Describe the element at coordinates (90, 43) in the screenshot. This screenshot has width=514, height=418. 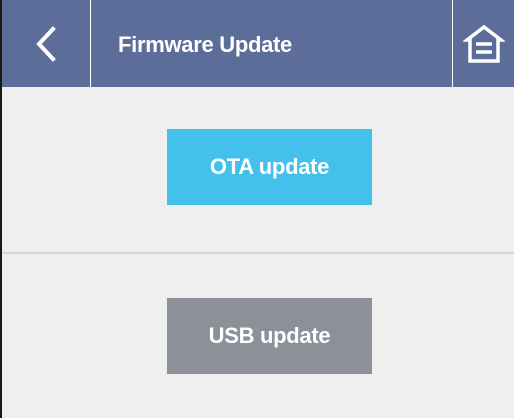
I see `header-separator-left` at that location.